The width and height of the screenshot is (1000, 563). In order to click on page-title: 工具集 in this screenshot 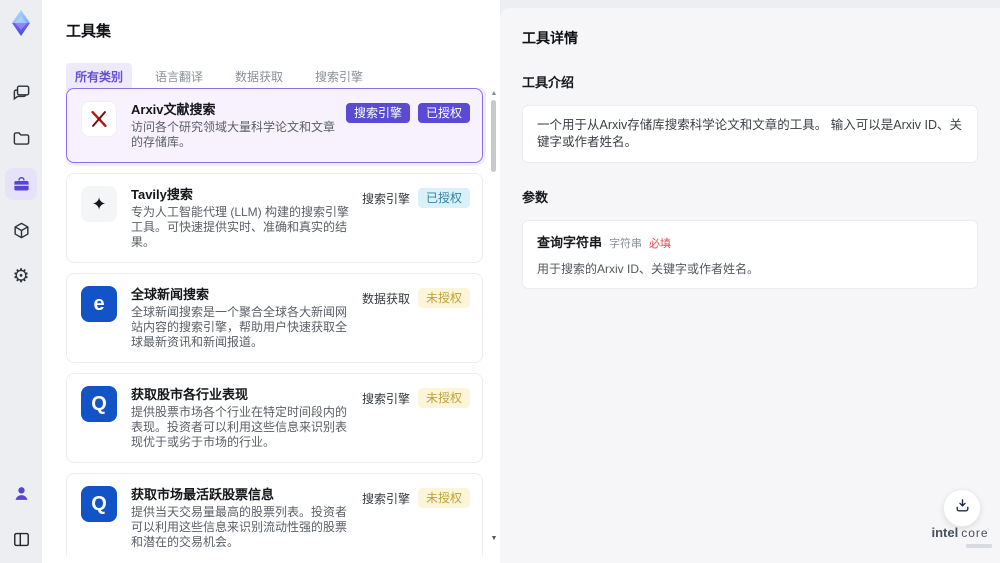, I will do `click(89, 31)`.